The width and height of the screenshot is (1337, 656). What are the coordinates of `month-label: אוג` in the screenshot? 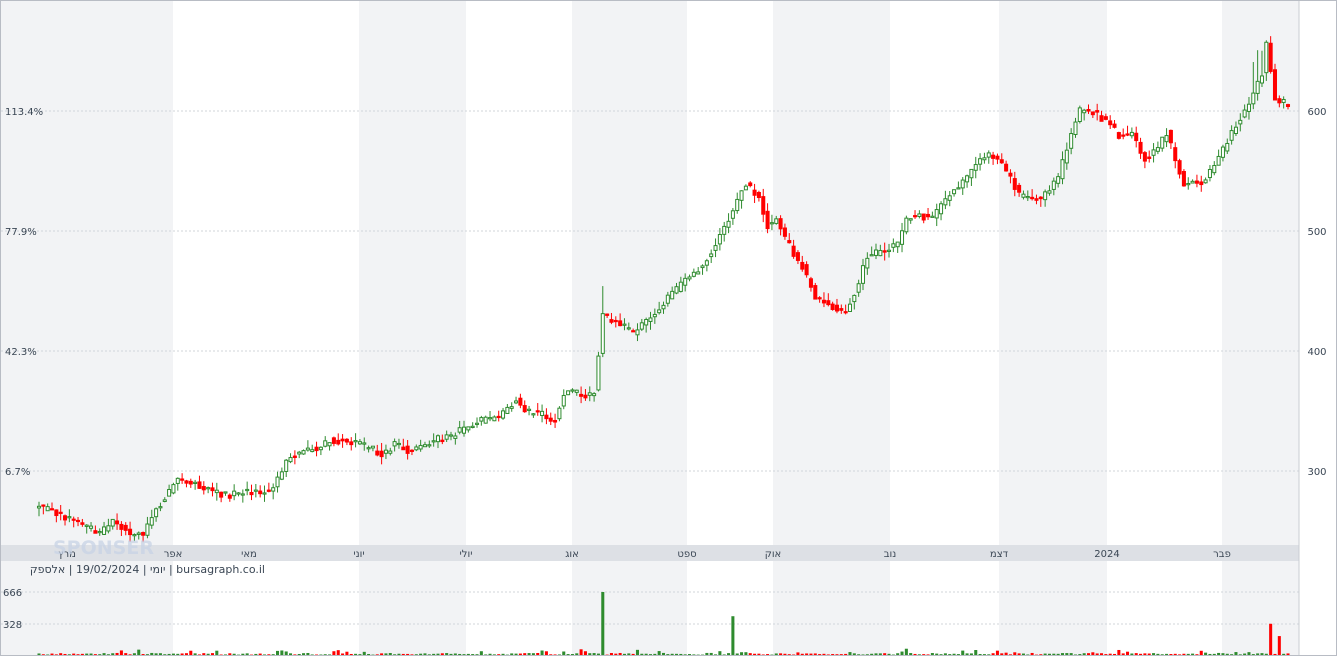 It's located at (572, 554).